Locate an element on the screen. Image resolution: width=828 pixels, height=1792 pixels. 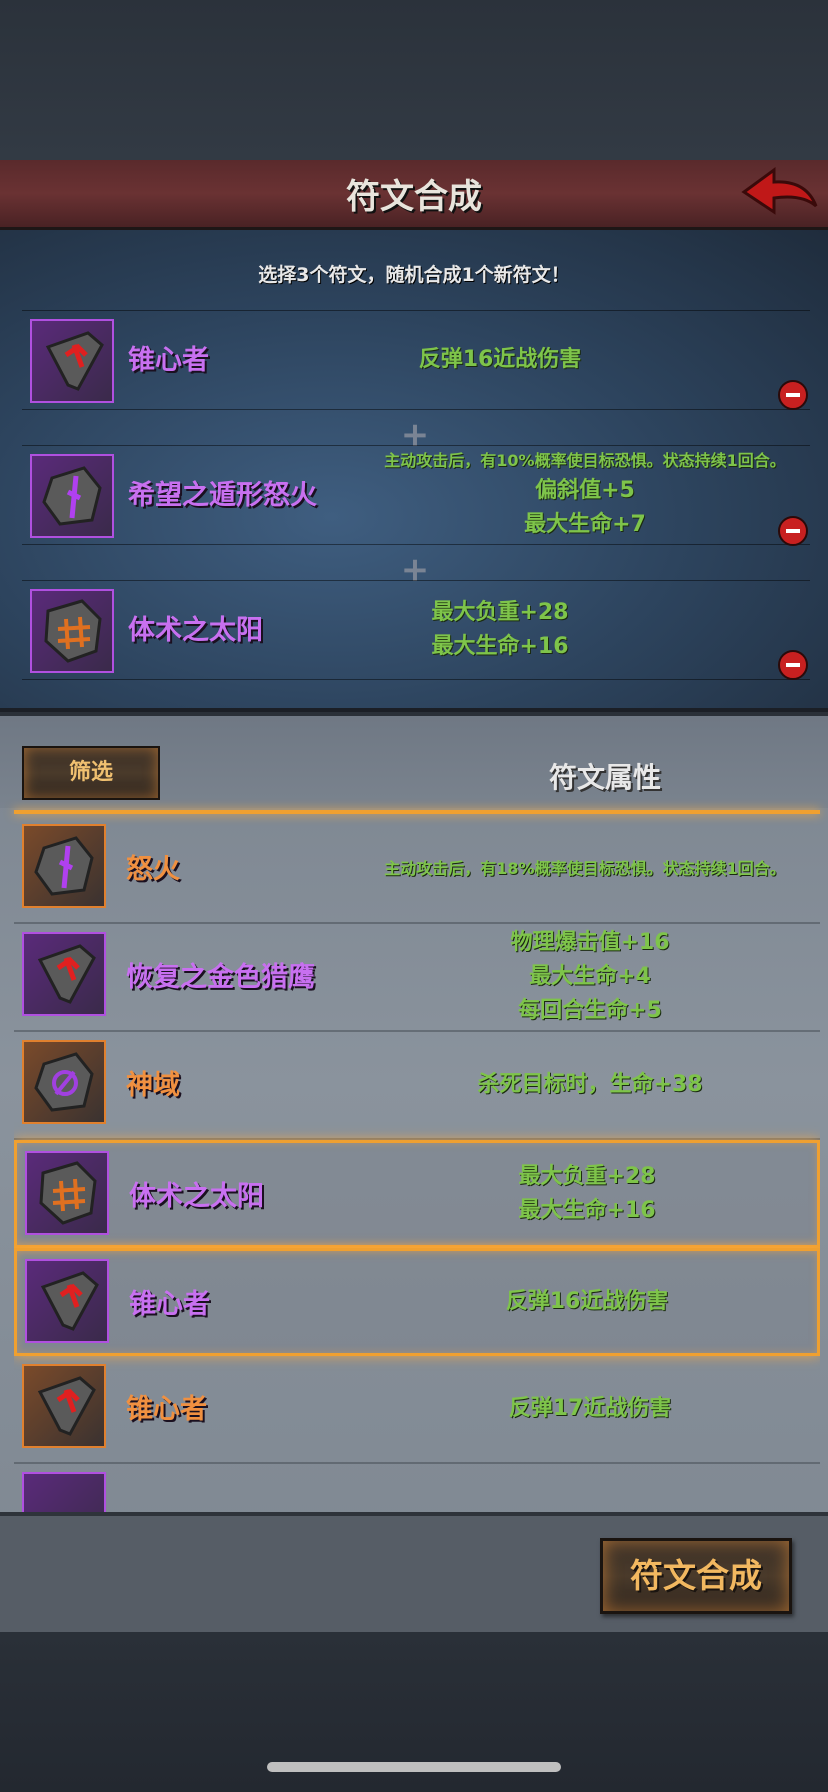
rune-name: 希望之遁形怒火 is located at coordinates (222, 495).